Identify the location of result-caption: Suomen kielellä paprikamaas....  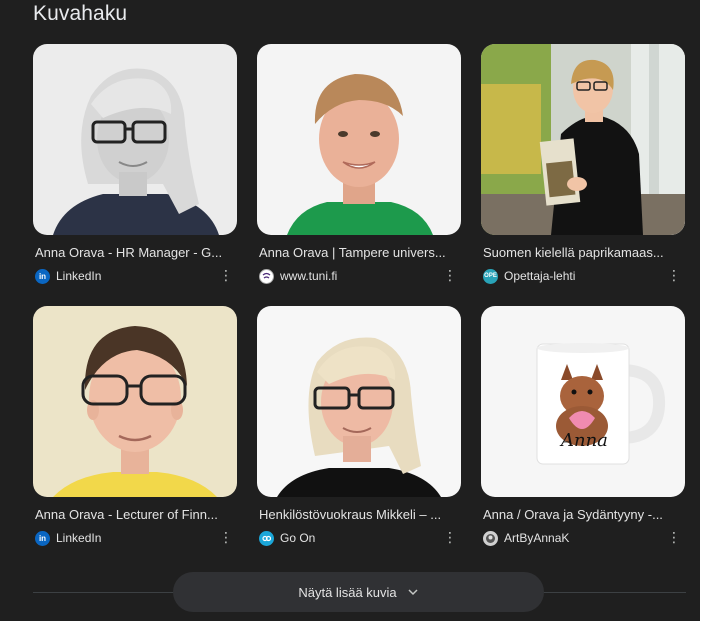
(582, 252).